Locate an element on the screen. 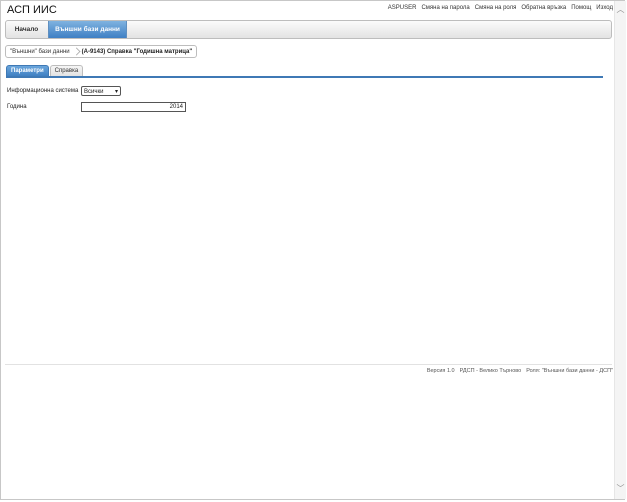 The image size is (627, 502). footer-version: Версия 1.0 is located at coordinates (440, 371).